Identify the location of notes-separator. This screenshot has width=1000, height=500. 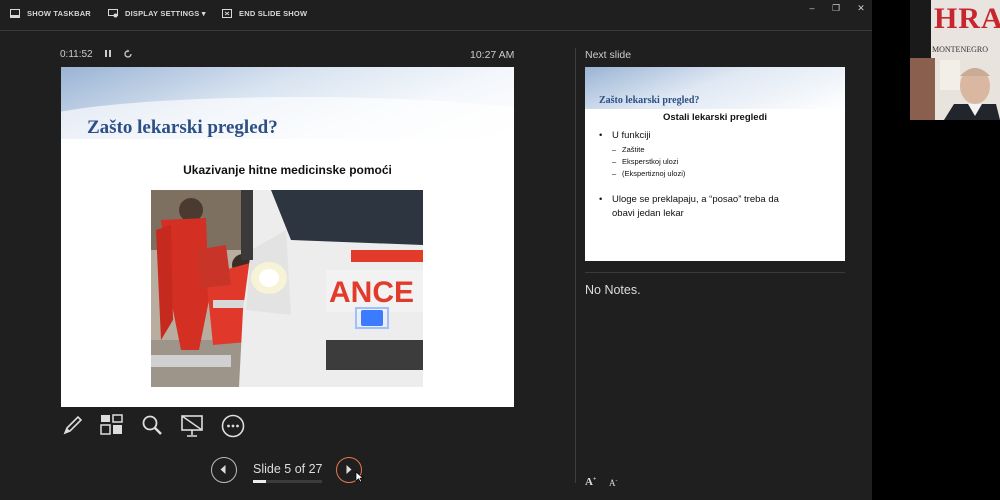
(715, 272).